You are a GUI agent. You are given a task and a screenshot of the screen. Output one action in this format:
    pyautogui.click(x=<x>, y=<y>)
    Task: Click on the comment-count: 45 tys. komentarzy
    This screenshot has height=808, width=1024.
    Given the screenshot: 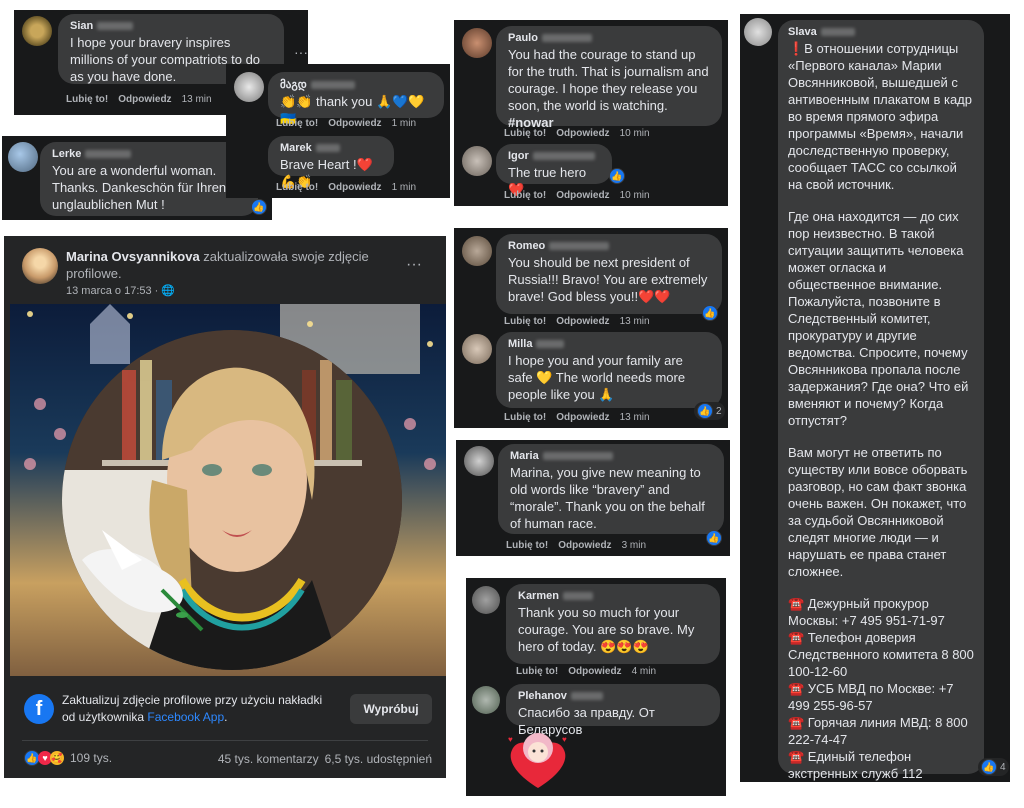 What is the action you would take?
    pyautogui.click(x=268, y=759)
    